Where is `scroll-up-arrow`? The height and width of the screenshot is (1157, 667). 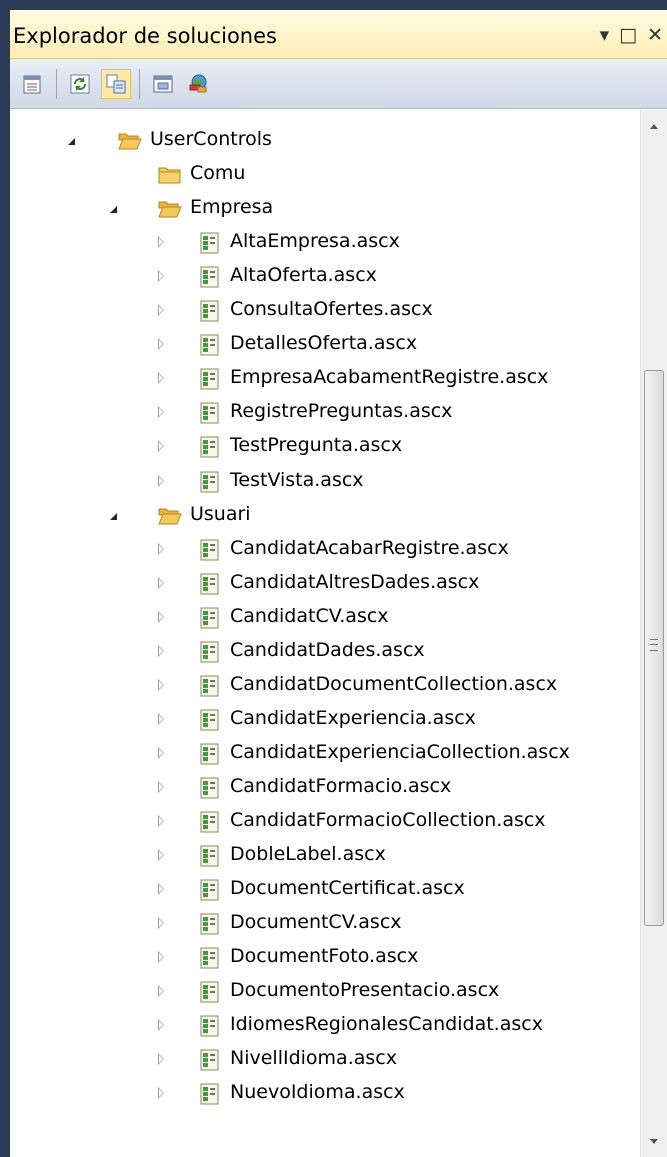 scroll-up-arrow is located at coordinates (654, 125).